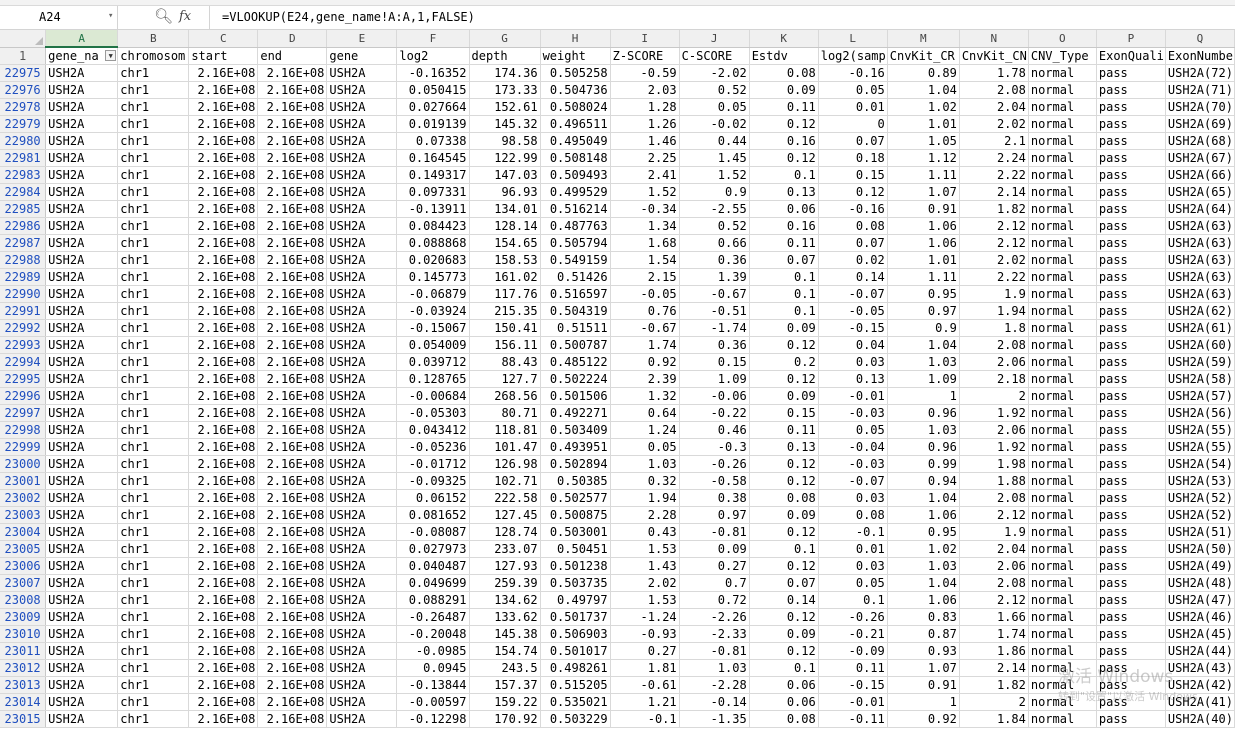  What do you see at coordinates (714, 702) in the screenshot?
I see `c-score-cell: -0.14` at bounding box center [714, 702].